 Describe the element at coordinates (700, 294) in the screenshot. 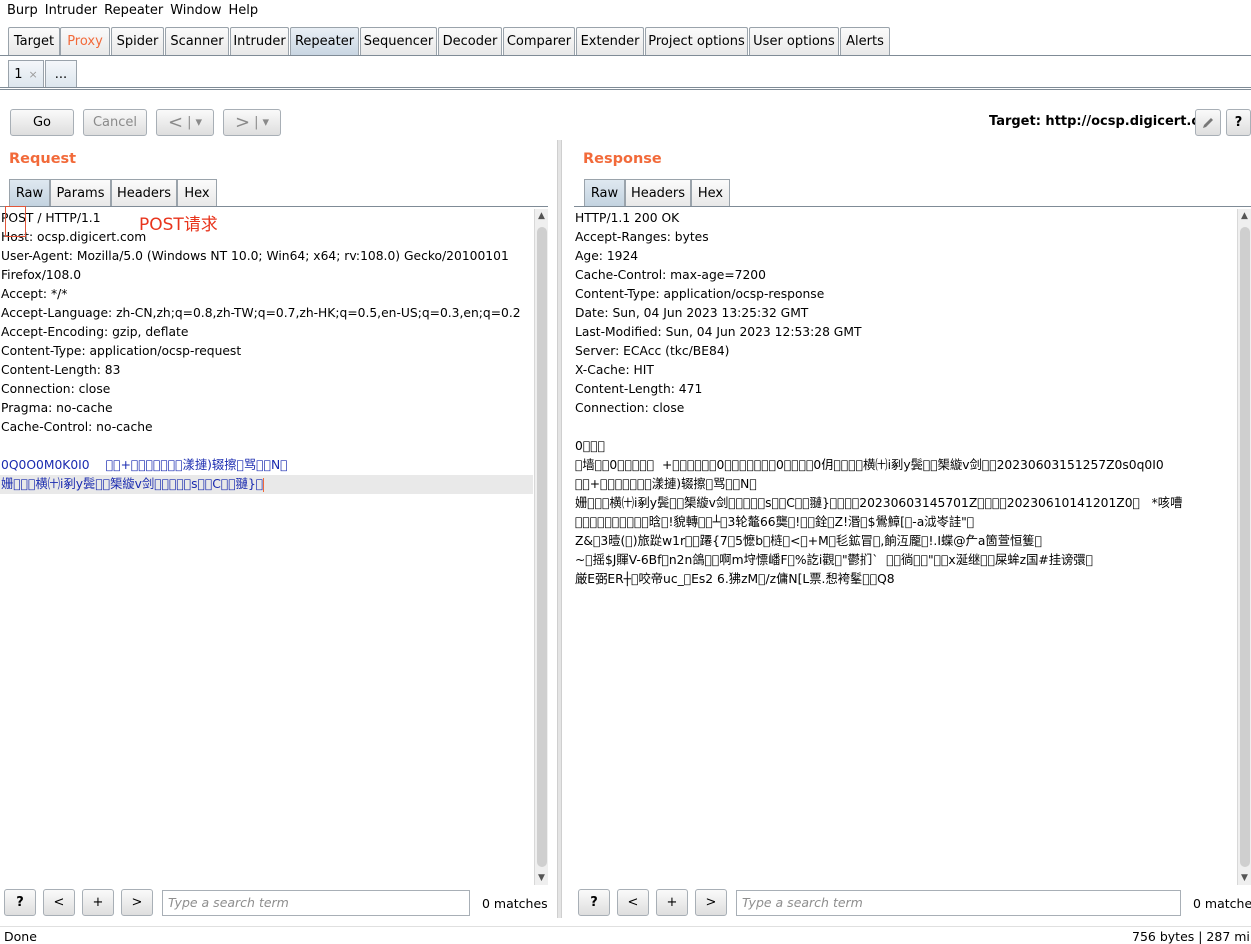

I see `response-line: Content-Type: application/ocsp-response` at that location.